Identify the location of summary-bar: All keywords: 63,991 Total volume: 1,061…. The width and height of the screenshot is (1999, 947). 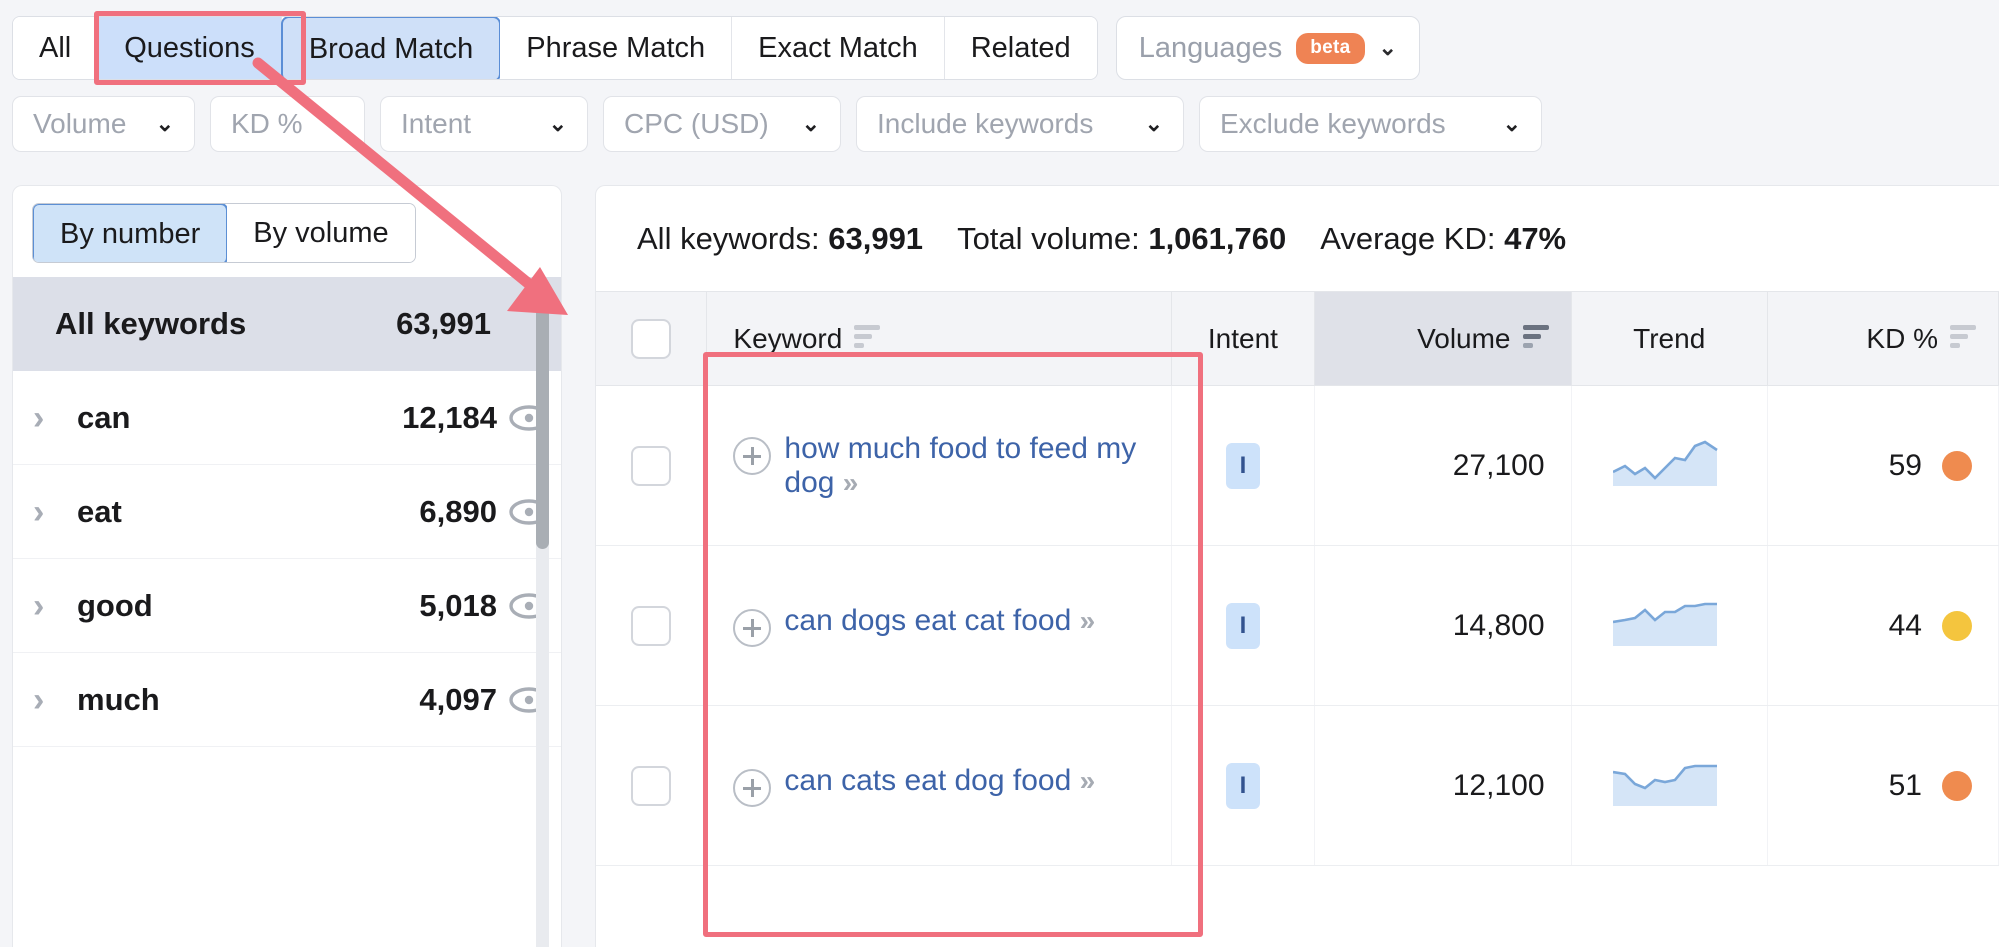
(1297, 238).